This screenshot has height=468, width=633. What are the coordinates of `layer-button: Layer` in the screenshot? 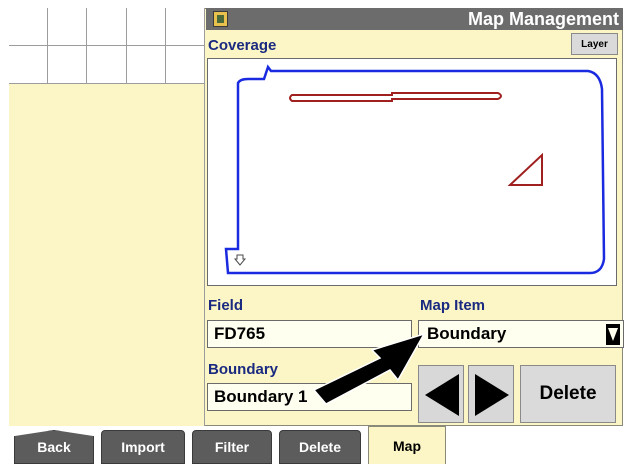 It's located at (594, 44).